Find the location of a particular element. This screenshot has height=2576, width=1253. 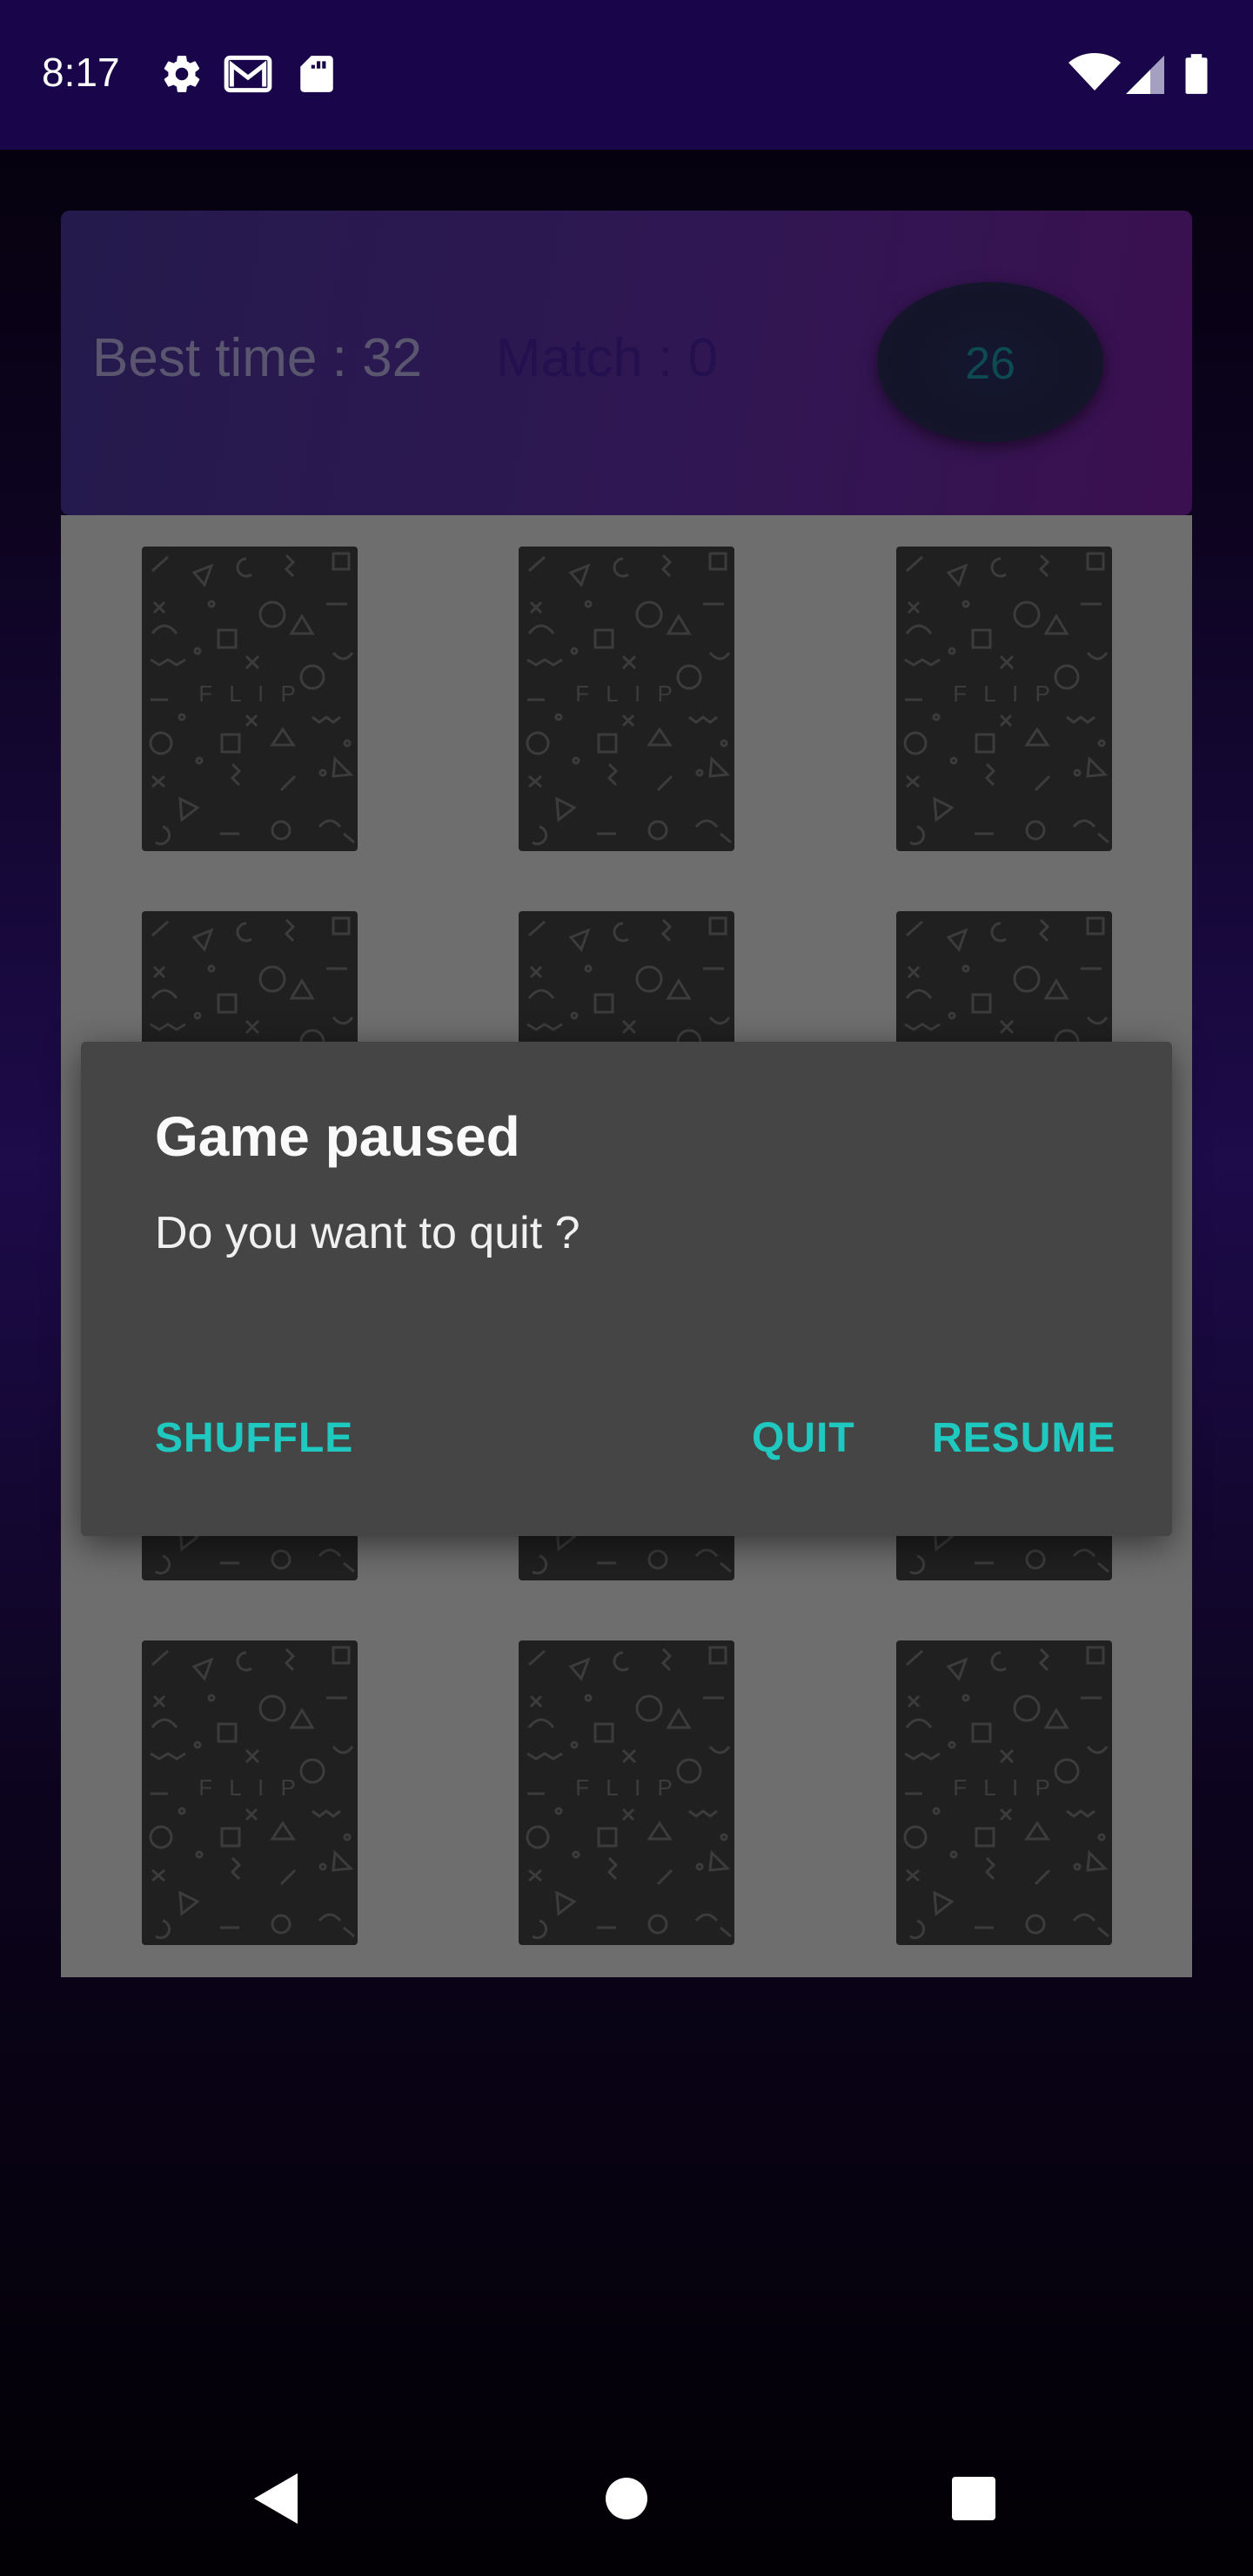

shuffle-button: SHUFFLE is located at coordinates (254, 1438).